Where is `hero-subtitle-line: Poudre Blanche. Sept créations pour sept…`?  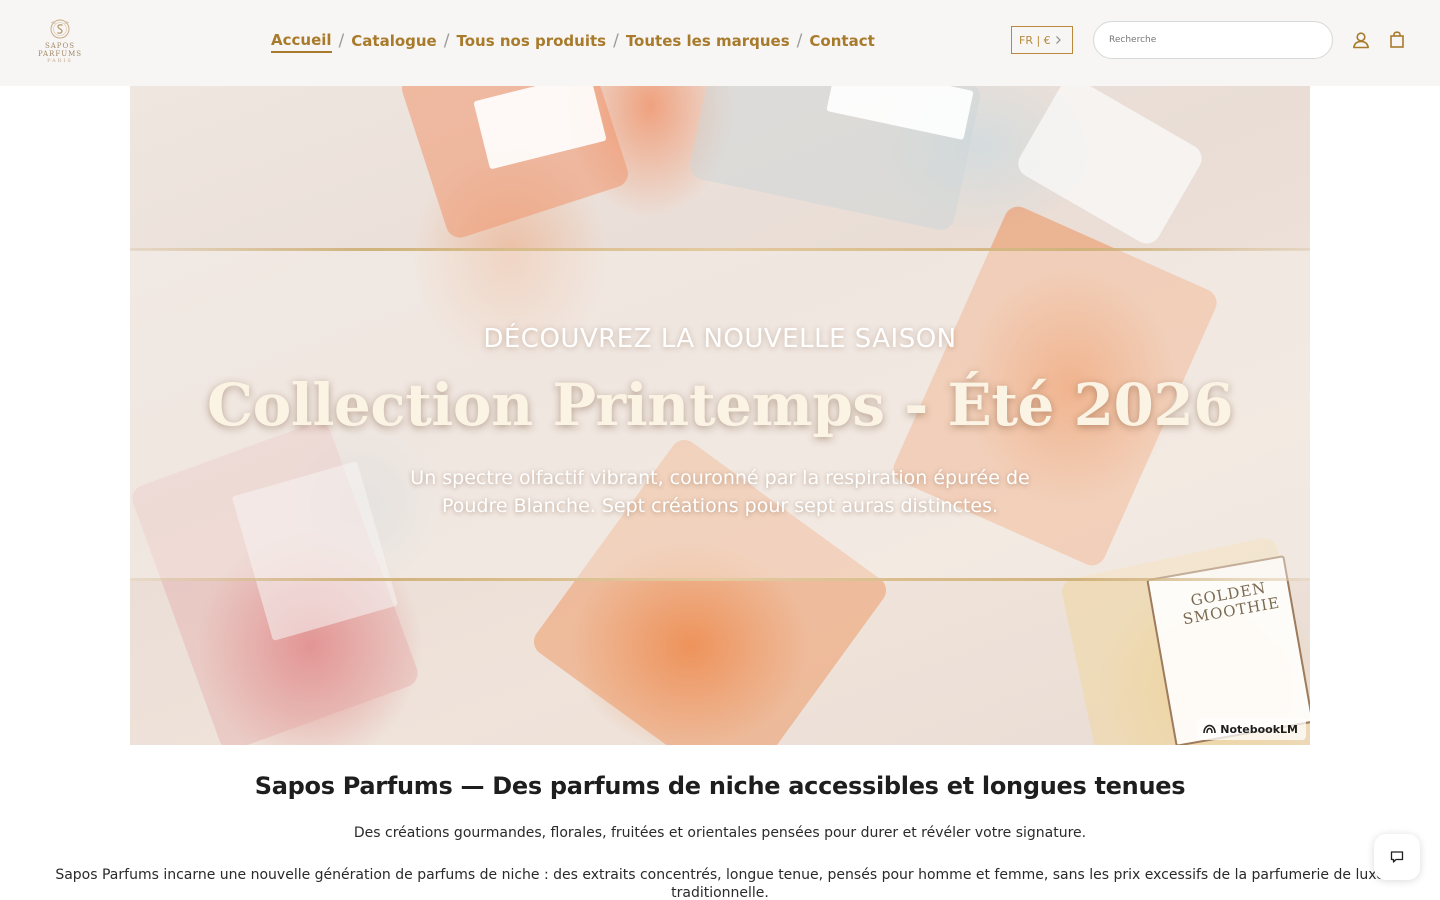
hero-subtitle-line: Poudre Blanche. Sept créations pour sept… is located at coordinates (720, 506).